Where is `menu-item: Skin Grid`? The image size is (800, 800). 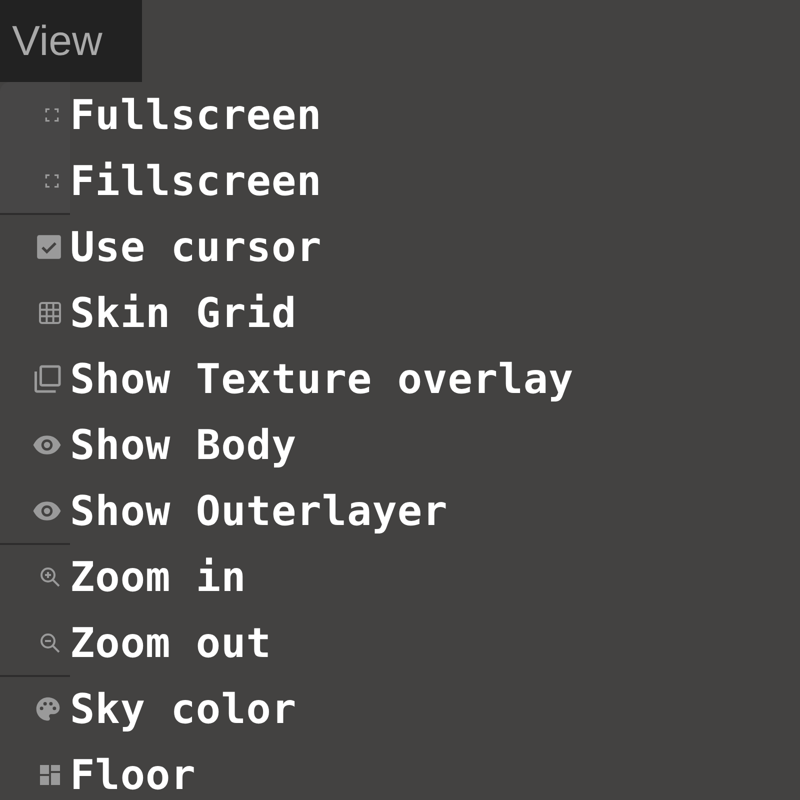 menu-item: Skin Grid is located at coordinates (183, 313).